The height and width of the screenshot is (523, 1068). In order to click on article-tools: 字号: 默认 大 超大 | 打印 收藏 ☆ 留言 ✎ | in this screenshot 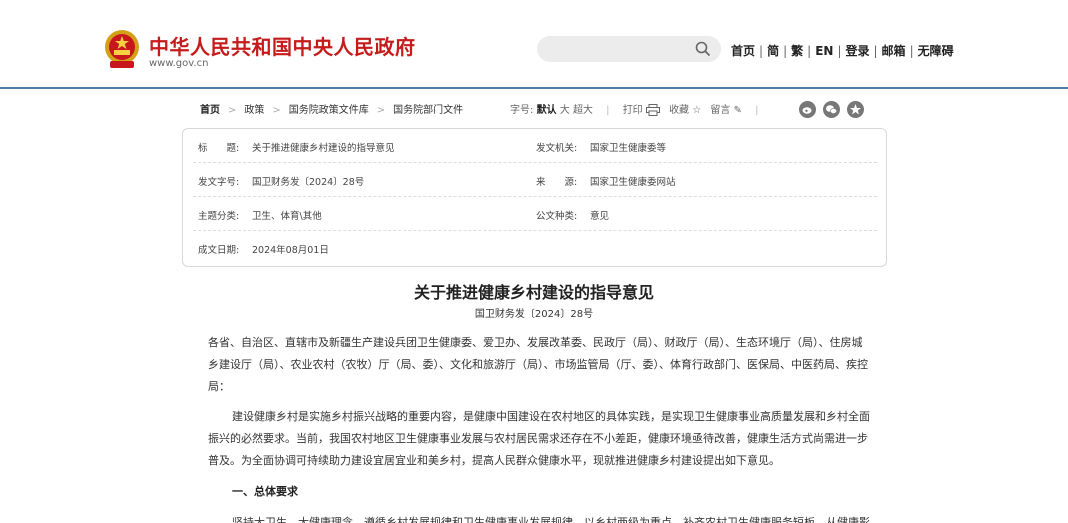, I will do `click(634, 110)`.